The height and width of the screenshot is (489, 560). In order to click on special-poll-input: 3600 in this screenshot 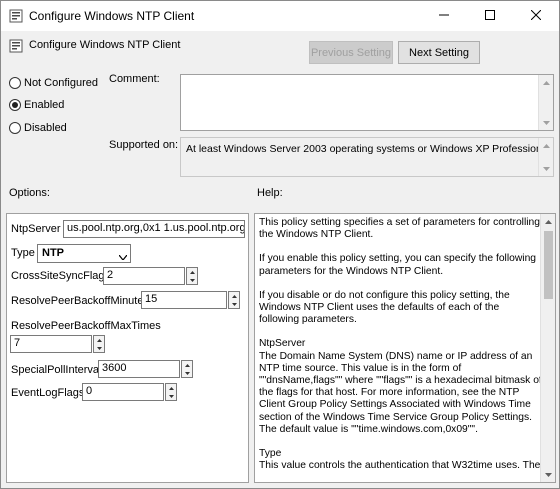, I will do `click(139, 369)`.